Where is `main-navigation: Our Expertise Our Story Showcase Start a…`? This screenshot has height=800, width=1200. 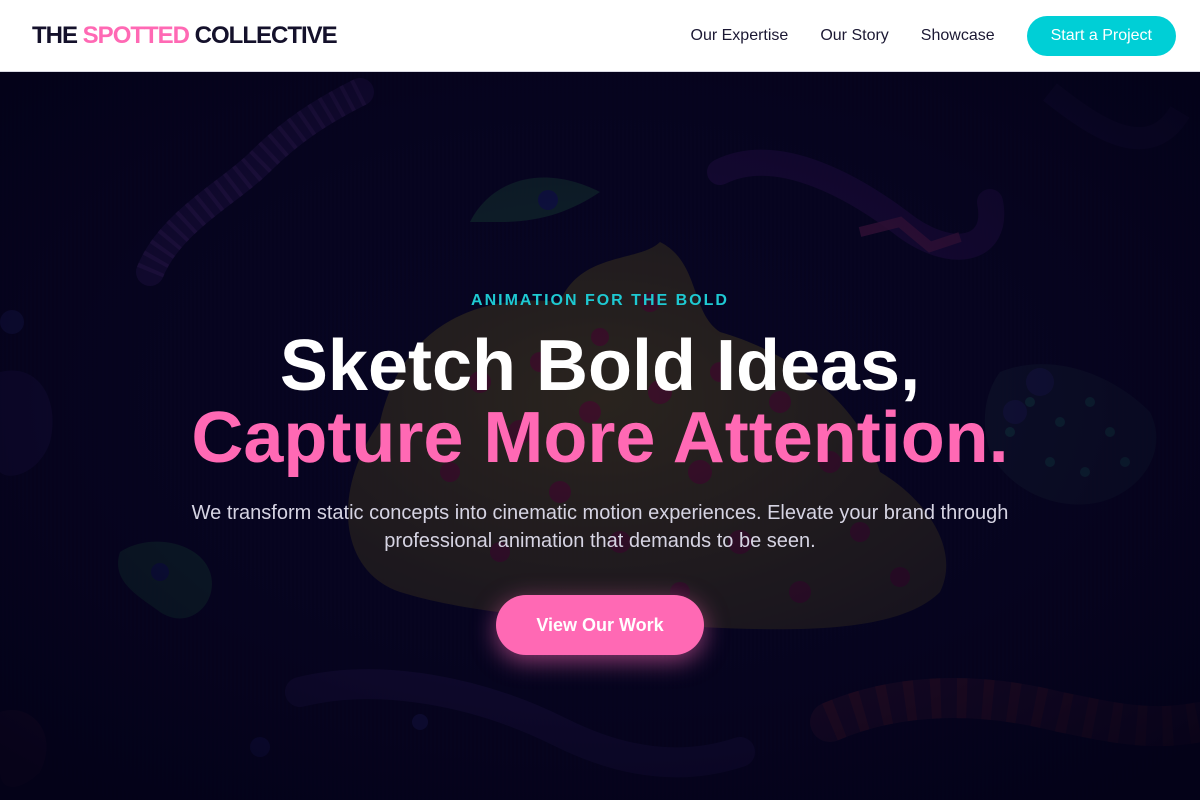
main-navigation: Our Expertise Our Story Showcase Start a… is located at coordinates (933, 35).